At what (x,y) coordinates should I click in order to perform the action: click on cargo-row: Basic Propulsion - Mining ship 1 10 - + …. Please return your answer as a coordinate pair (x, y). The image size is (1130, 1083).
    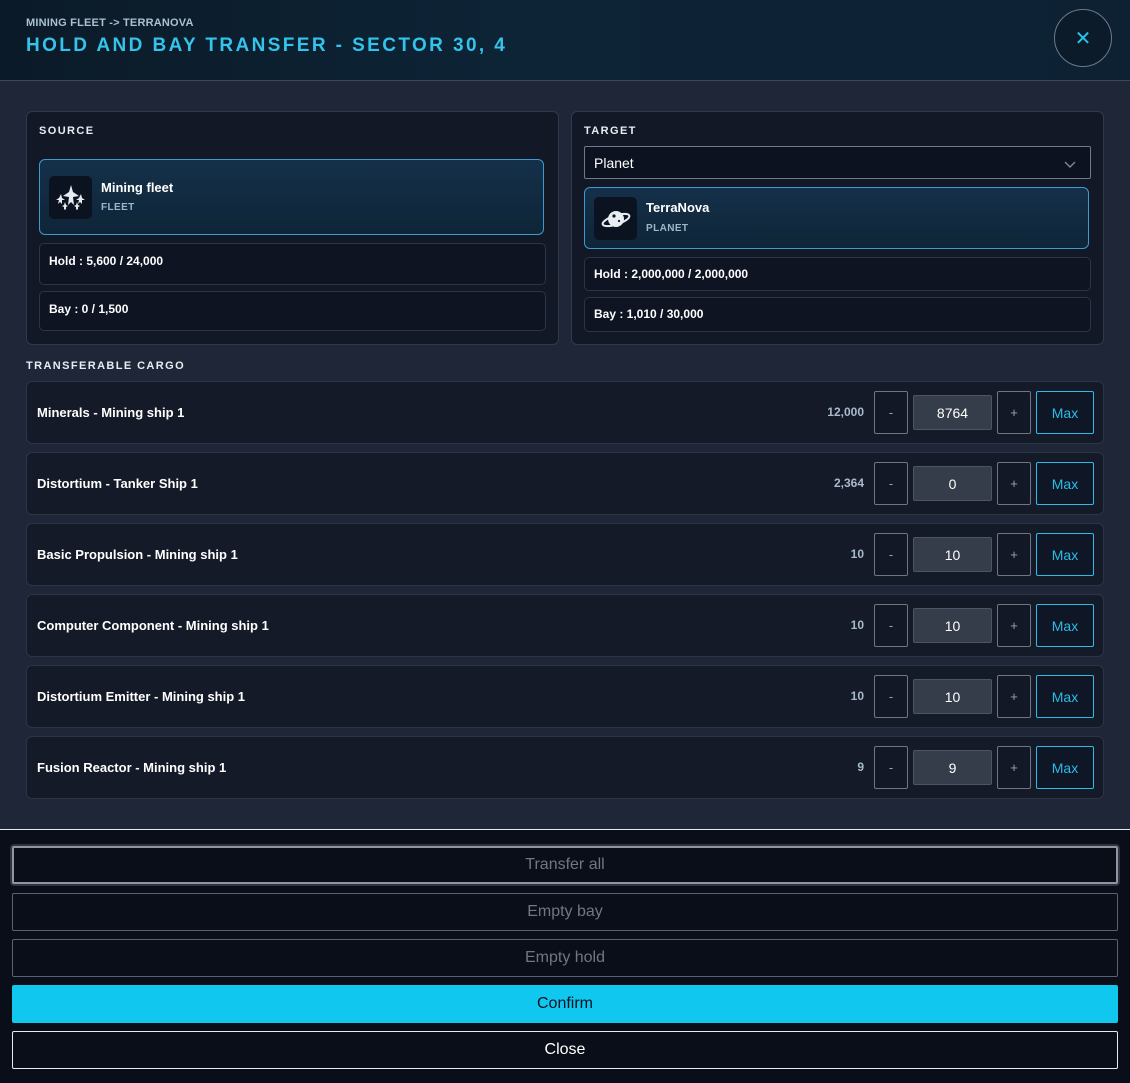
    Looking at the image, I should click on (565, 554).